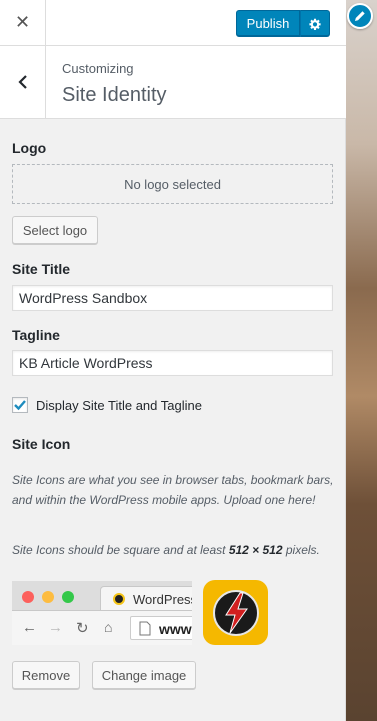 The height and width of the screenshot is (721, 377). What do you see at coordinates (361, 360) in the screenshot?
I see `site-preview` at bounding box center [361, 360].